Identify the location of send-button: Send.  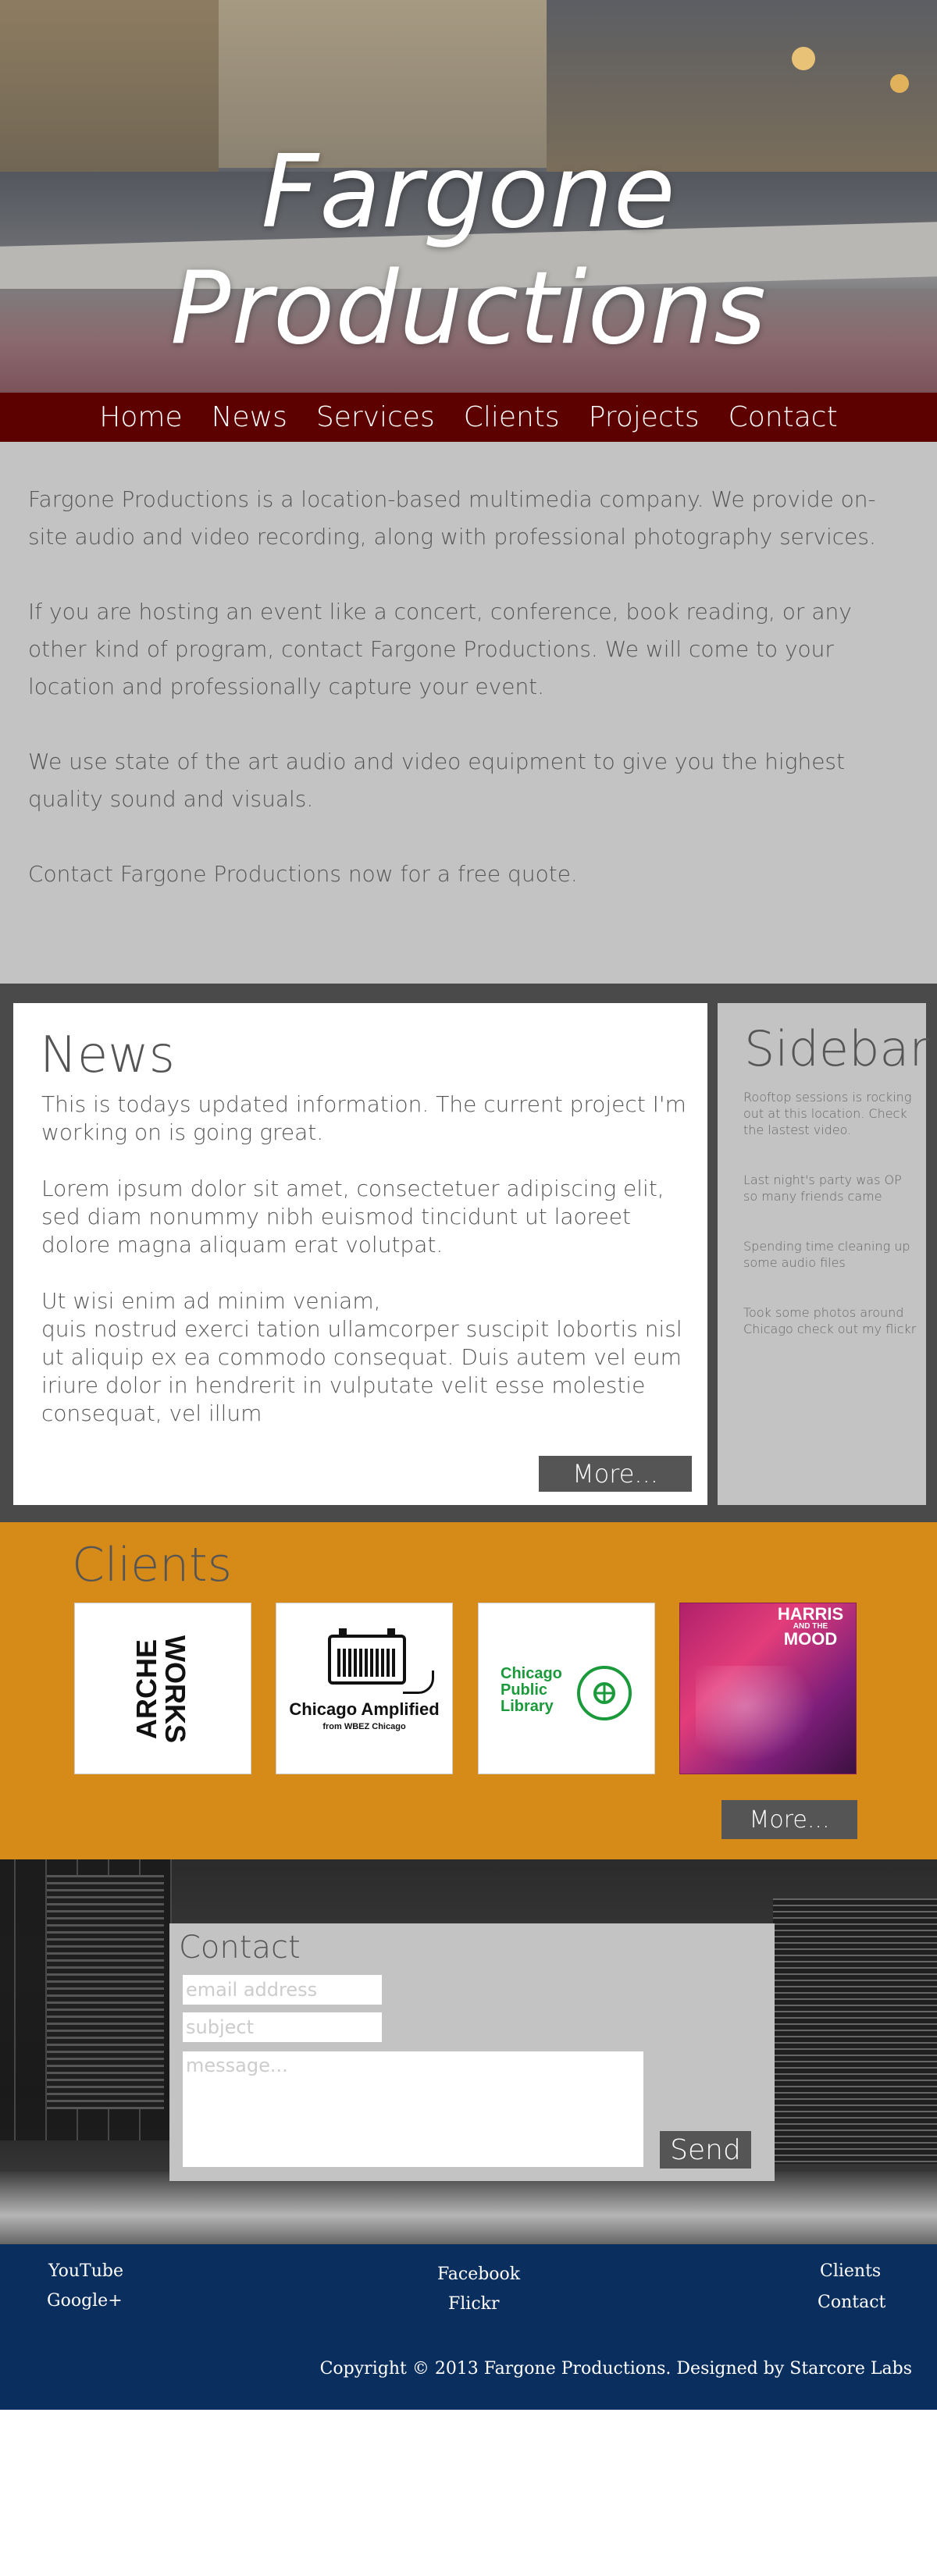
(705, 2150).